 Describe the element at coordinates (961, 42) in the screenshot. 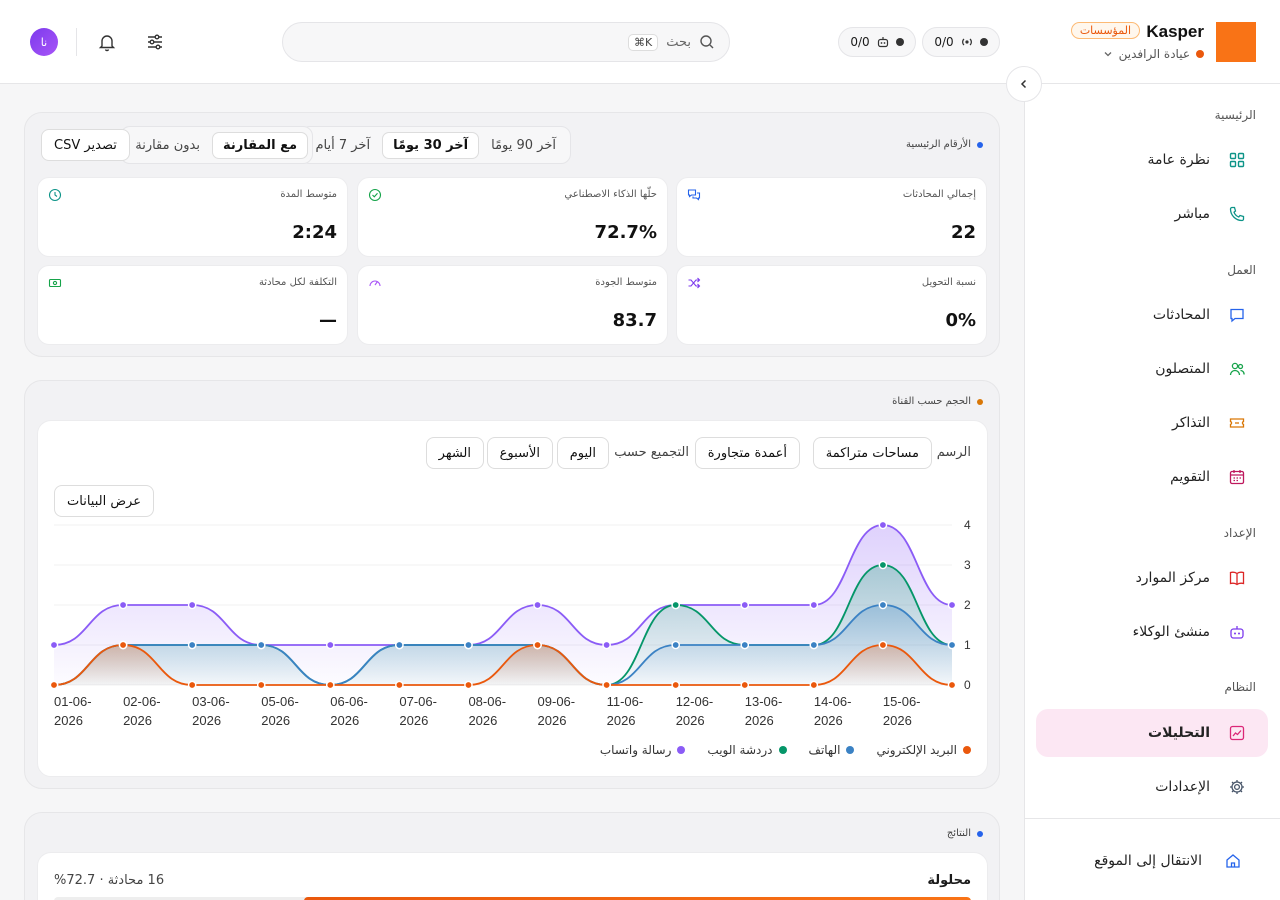

I see `broadcast-chip: 0/0` at that location.